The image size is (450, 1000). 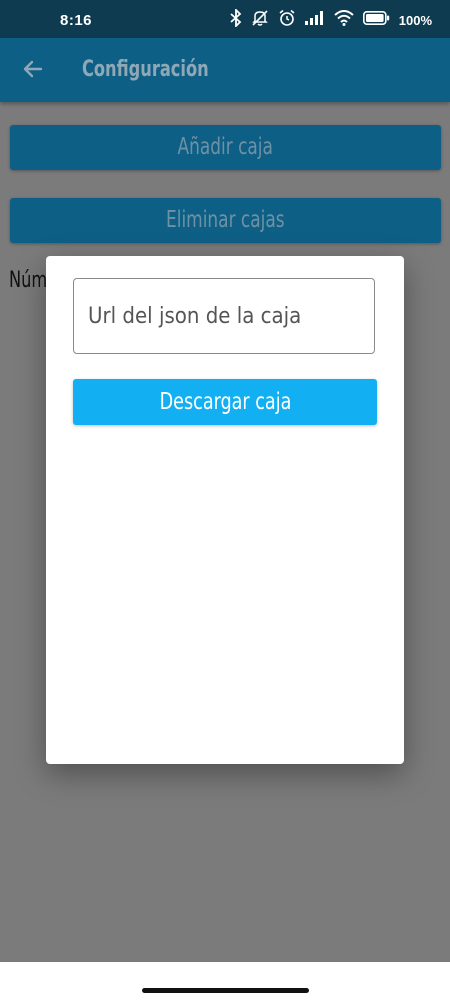 What do you see at coordinates (225, 70) in the screenshot?
I see `app-bar: Configuración` at bounding box center [225, 70].